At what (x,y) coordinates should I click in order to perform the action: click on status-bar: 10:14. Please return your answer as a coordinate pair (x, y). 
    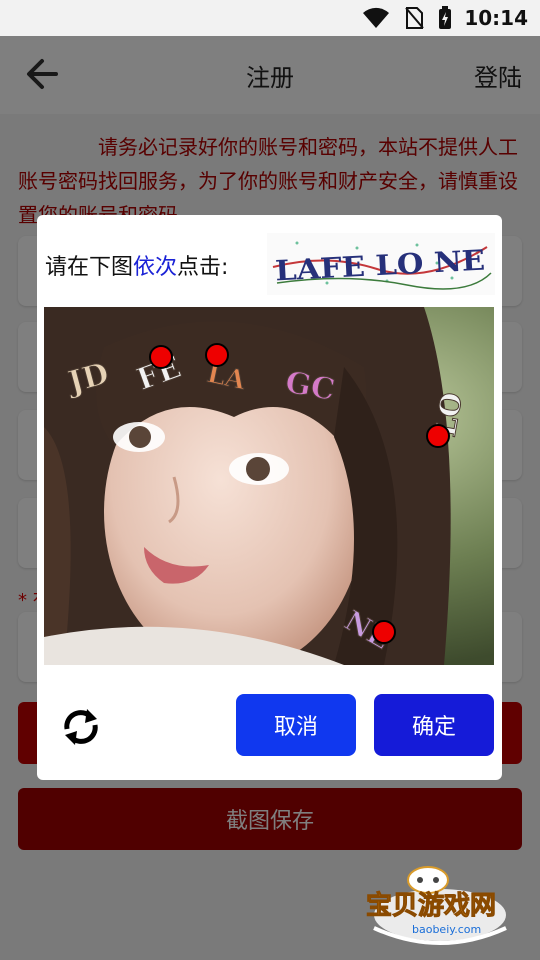
    Looking at the image, I should click on (270, 18).